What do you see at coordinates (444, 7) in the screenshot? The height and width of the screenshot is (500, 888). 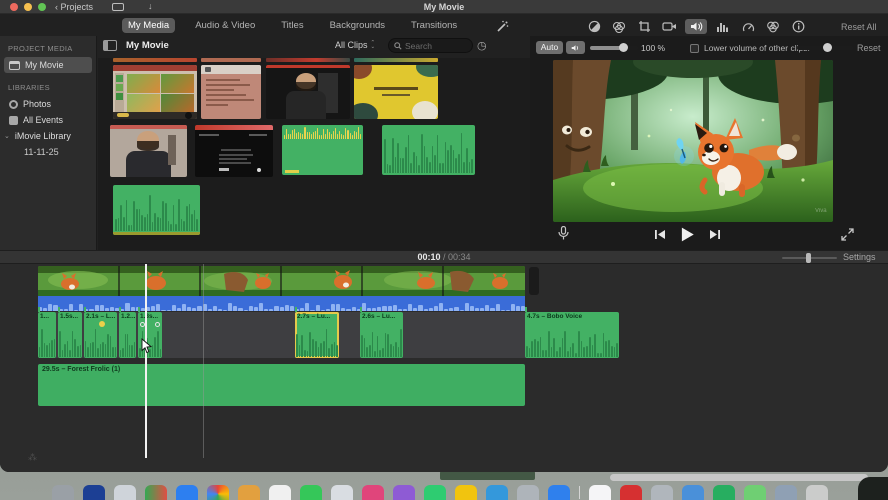 I see `window-title: My Movie` at bounding box center [444, 7].